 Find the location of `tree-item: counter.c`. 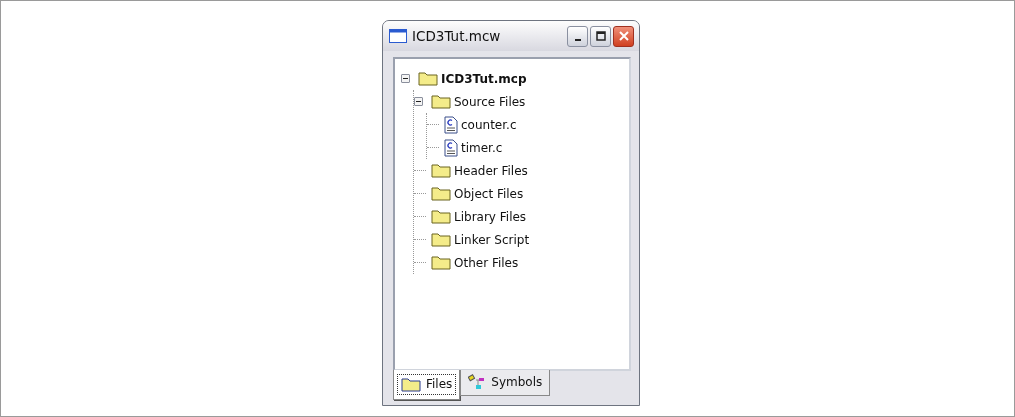

tree-item: counter.c is located at coordinates (489, 124).